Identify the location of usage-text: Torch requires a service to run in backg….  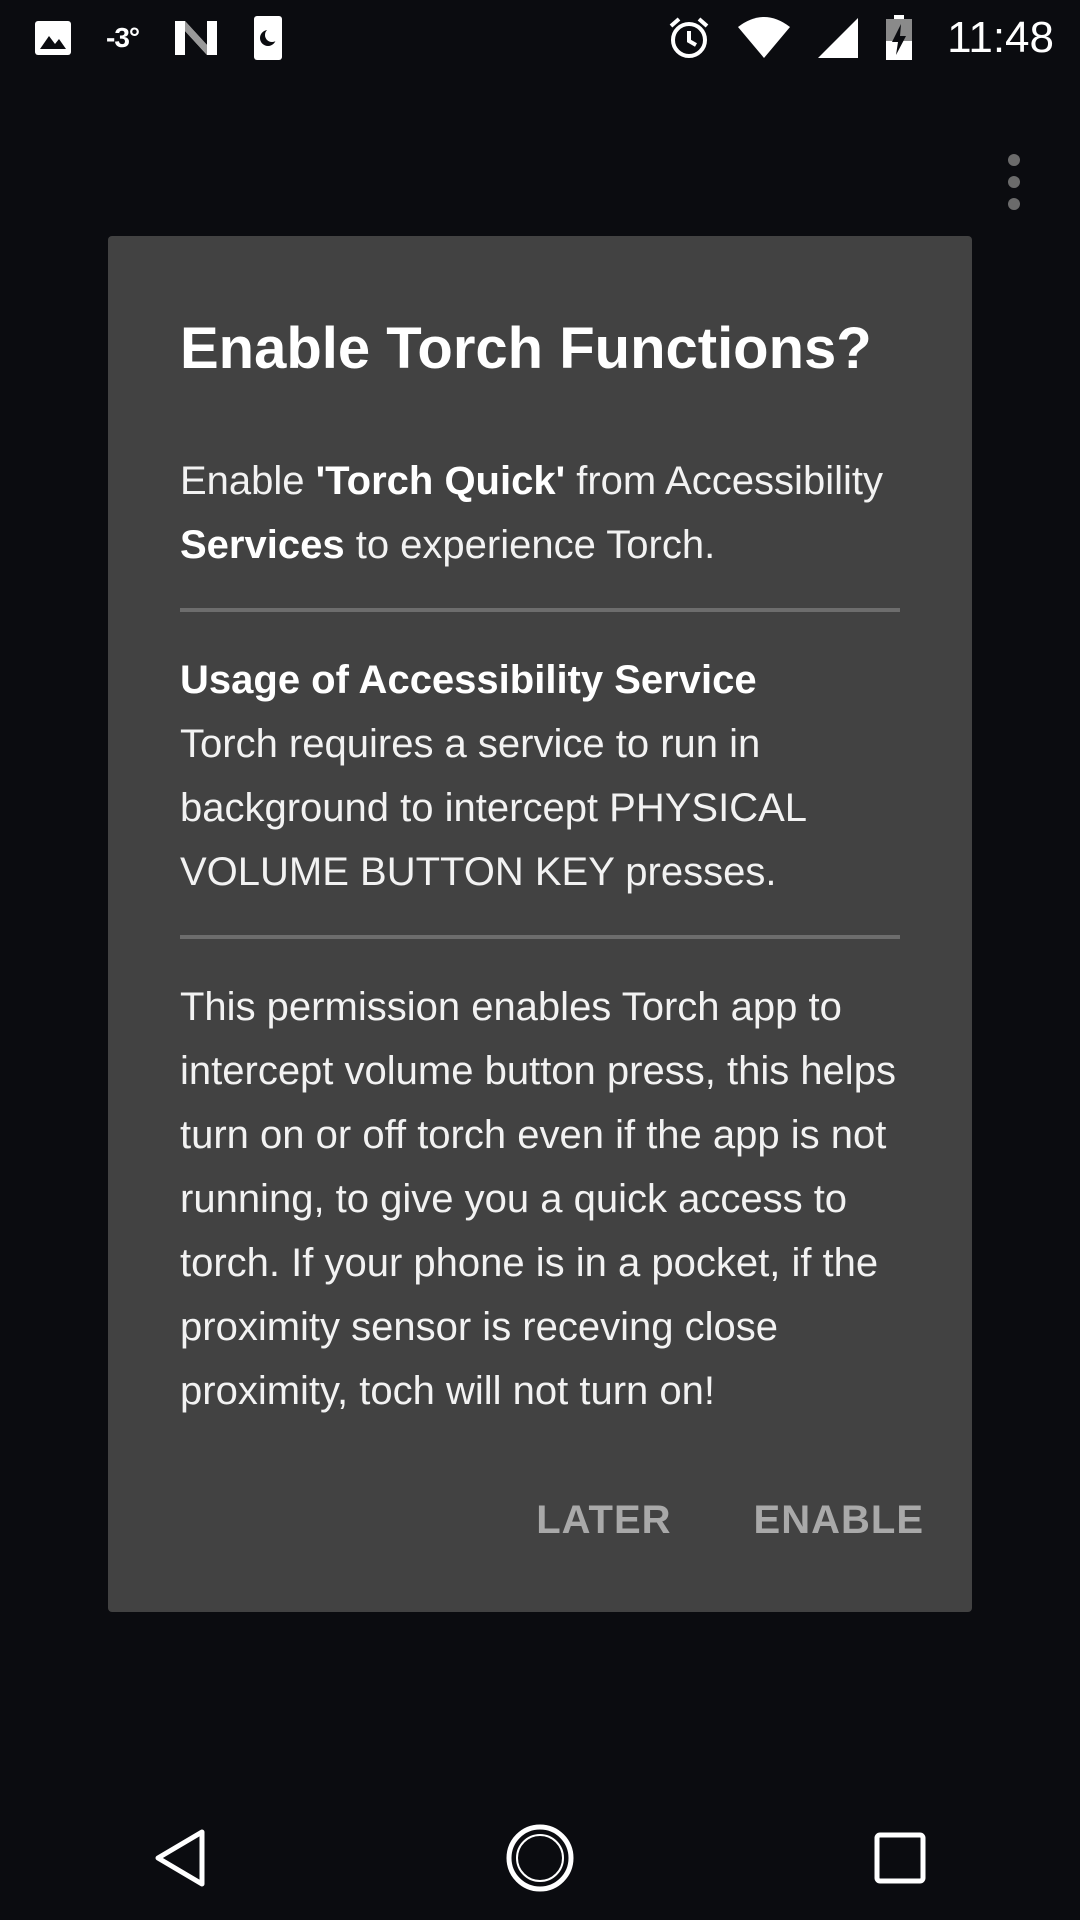
(493, 808).